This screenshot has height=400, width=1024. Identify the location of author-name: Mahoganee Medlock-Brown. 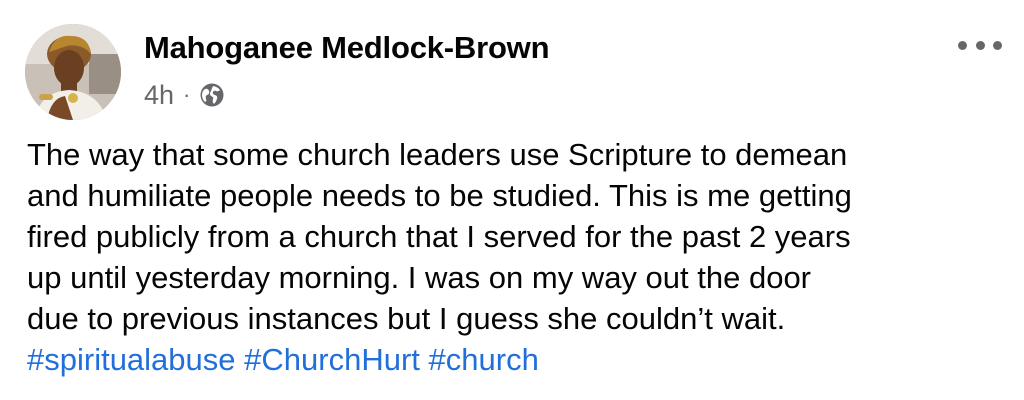
(347, 48).